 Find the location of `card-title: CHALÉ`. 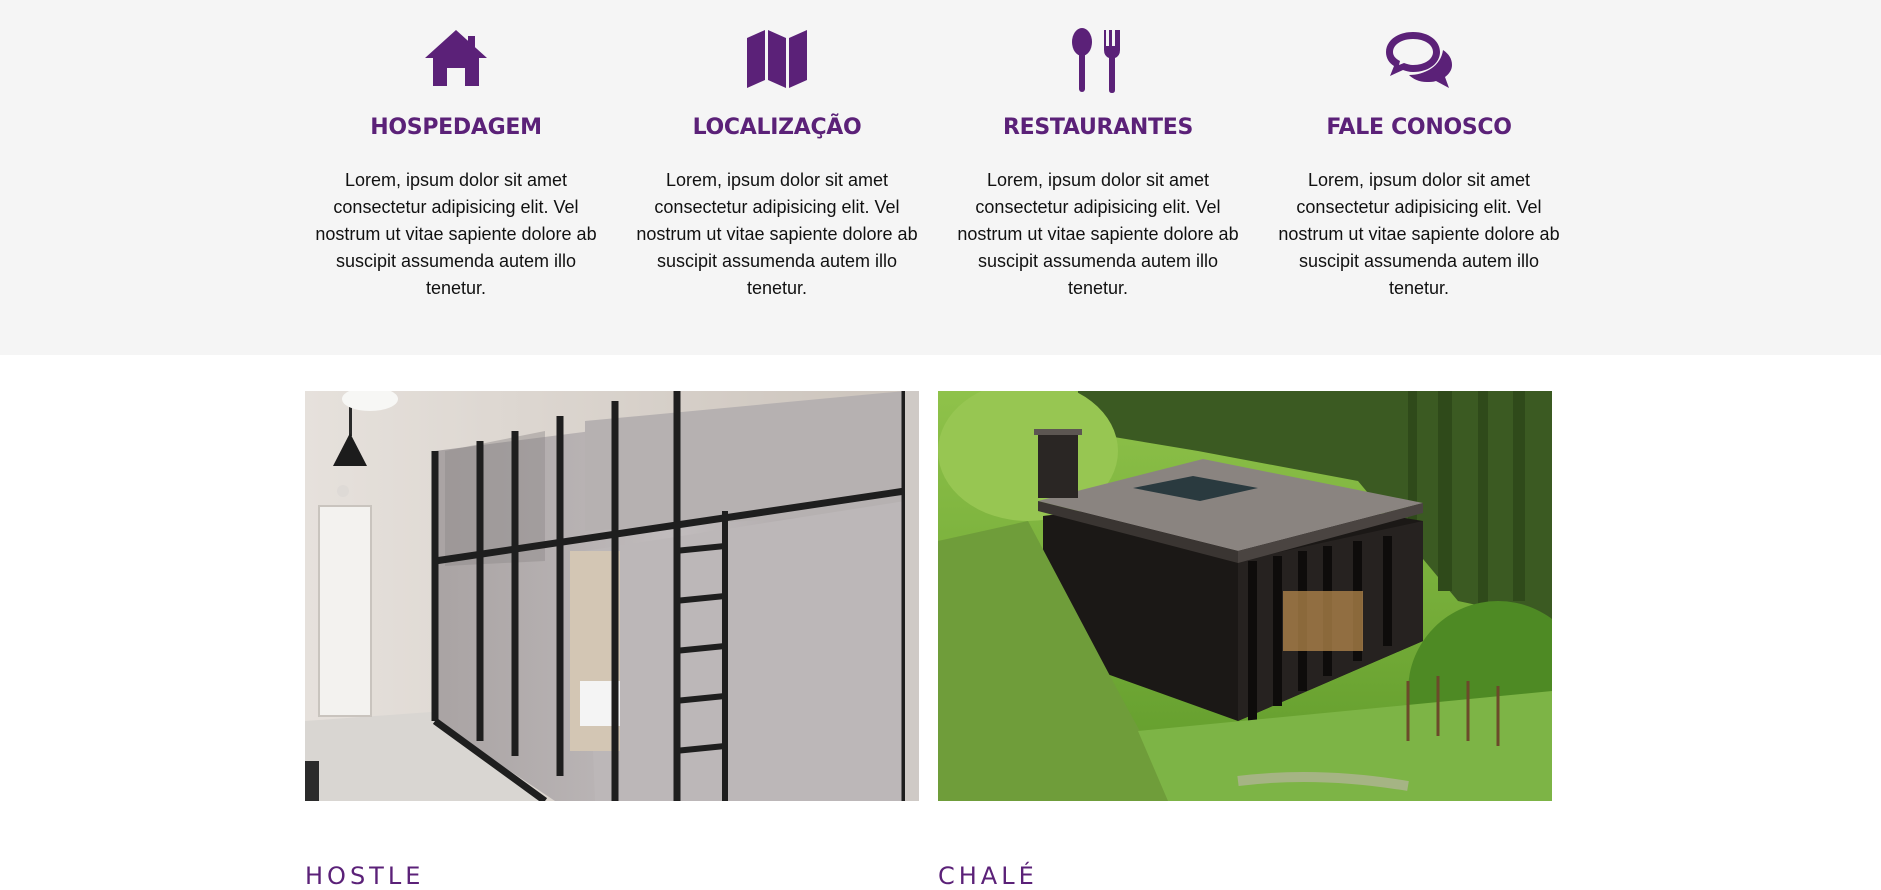

card-title: CHALÉ is located at coordinates (988, 876).